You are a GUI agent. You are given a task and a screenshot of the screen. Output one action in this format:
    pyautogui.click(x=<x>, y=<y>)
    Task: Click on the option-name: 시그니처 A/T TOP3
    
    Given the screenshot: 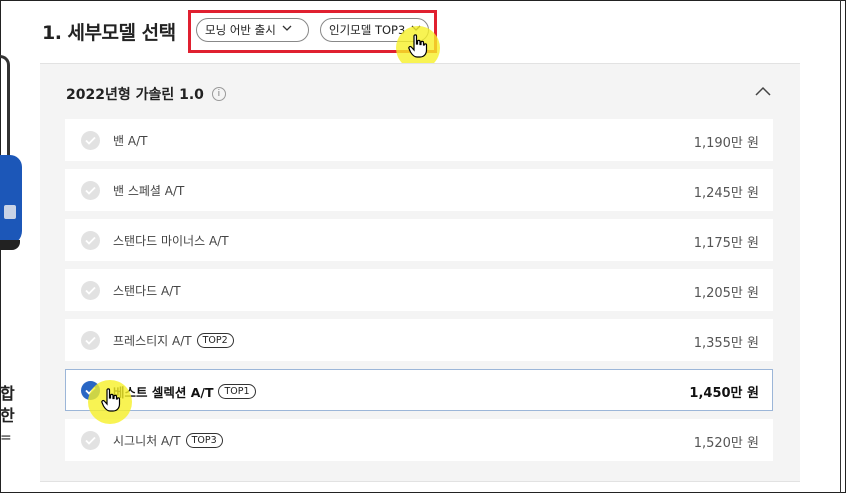 What is the action you would take?
    pyautogui.click(x=168, y=440)
    